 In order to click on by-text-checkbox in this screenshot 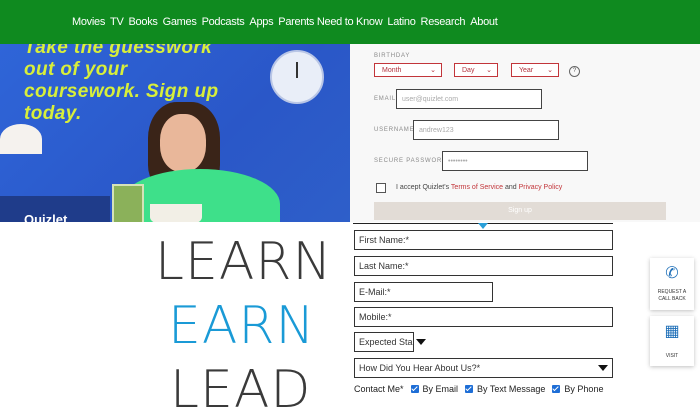, I will do `click(469, 389)`.